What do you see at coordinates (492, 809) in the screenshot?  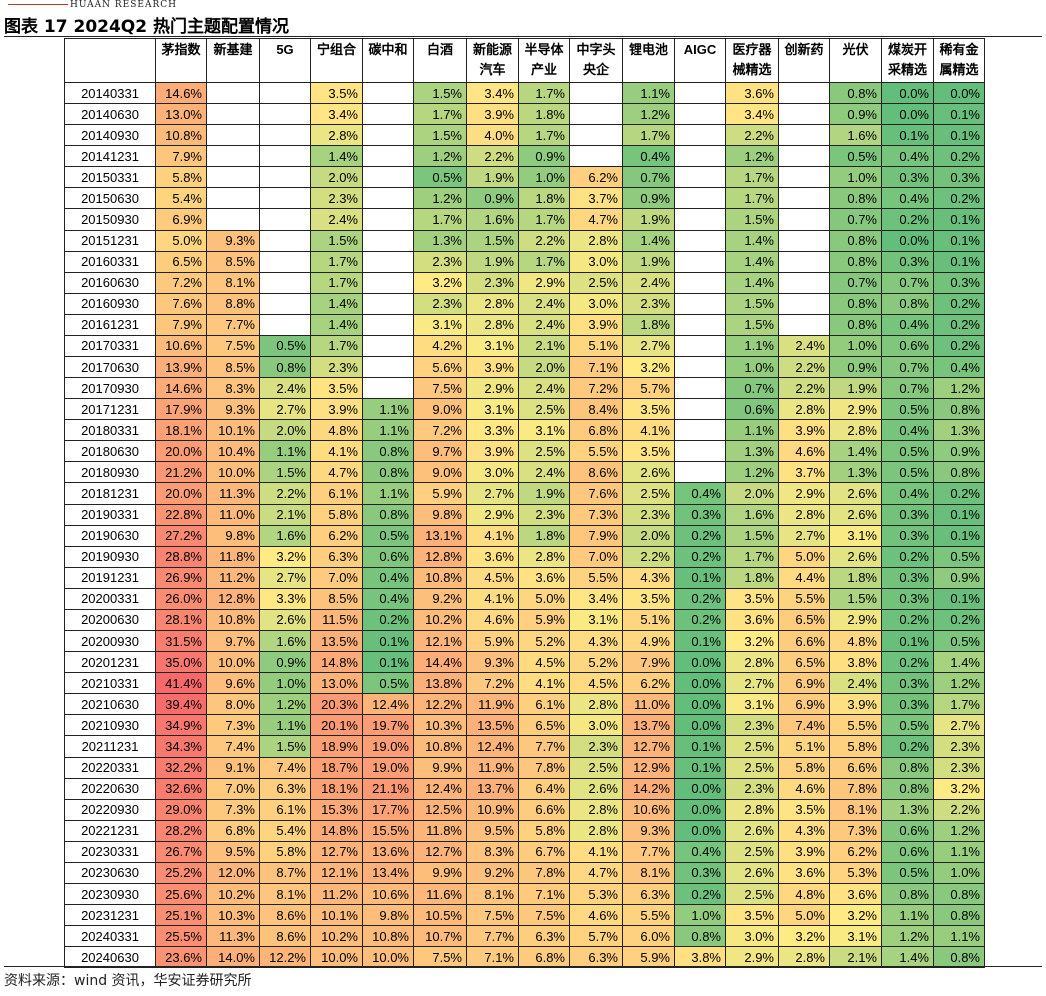 I see `table-cell: 10.9%` at bounding box center [492, 809].